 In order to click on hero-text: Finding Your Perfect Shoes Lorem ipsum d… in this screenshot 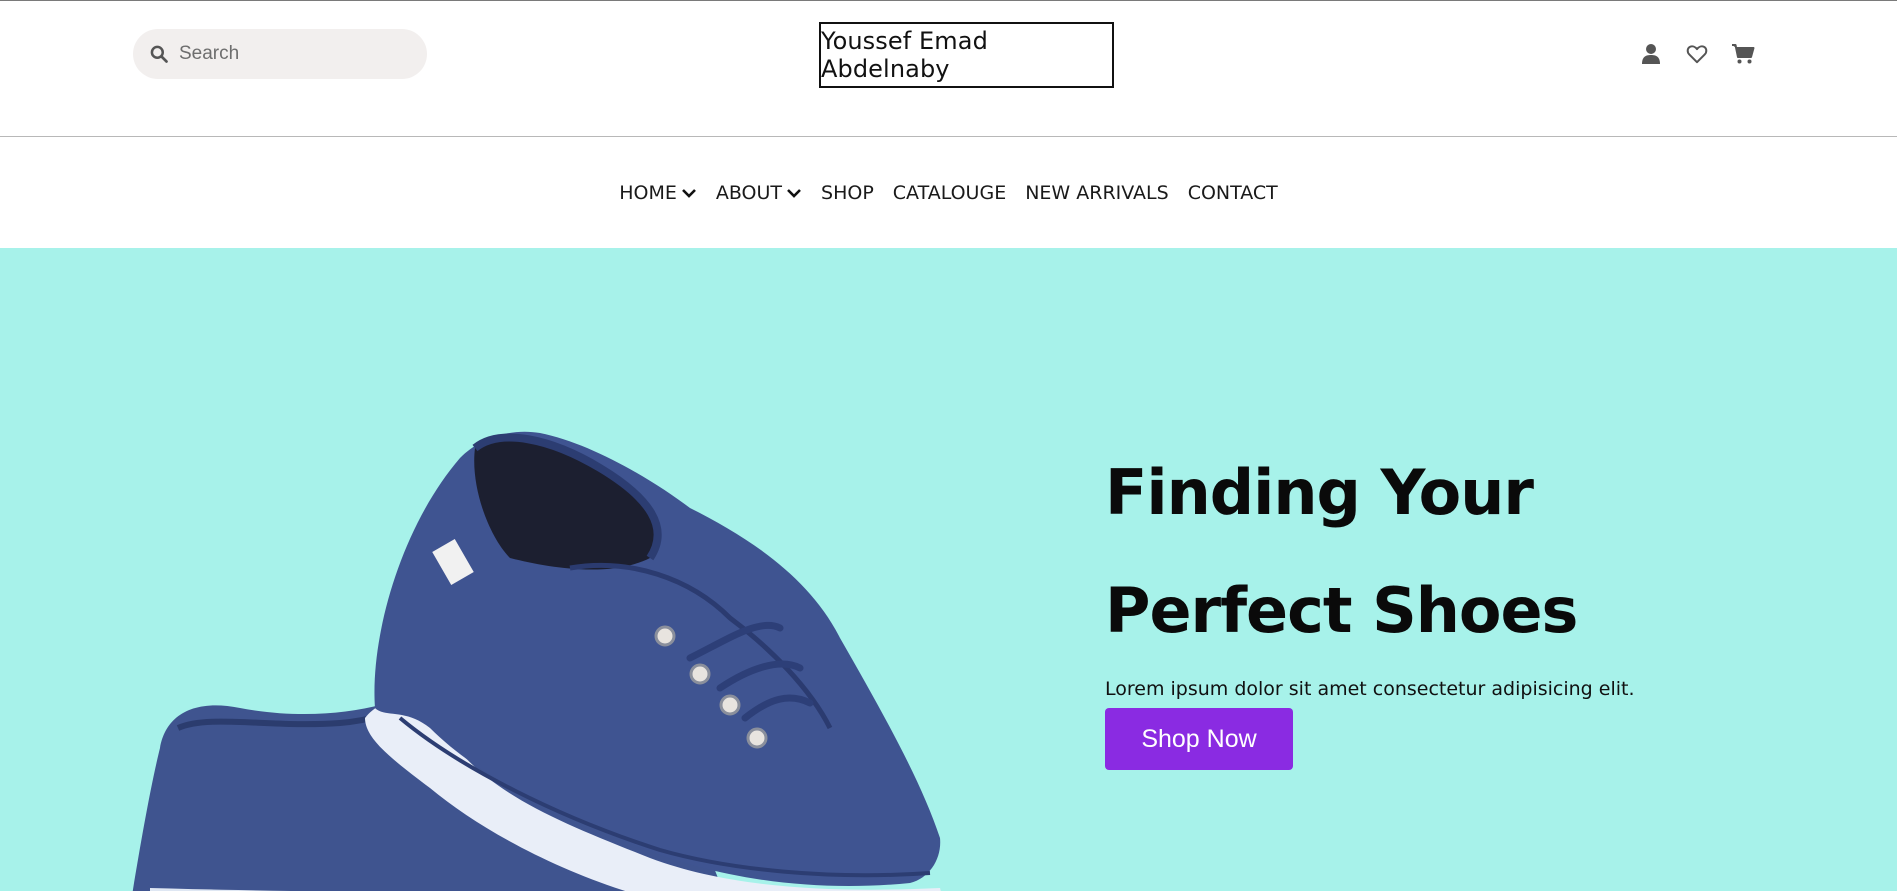, I will do `click(1370, 613)`.